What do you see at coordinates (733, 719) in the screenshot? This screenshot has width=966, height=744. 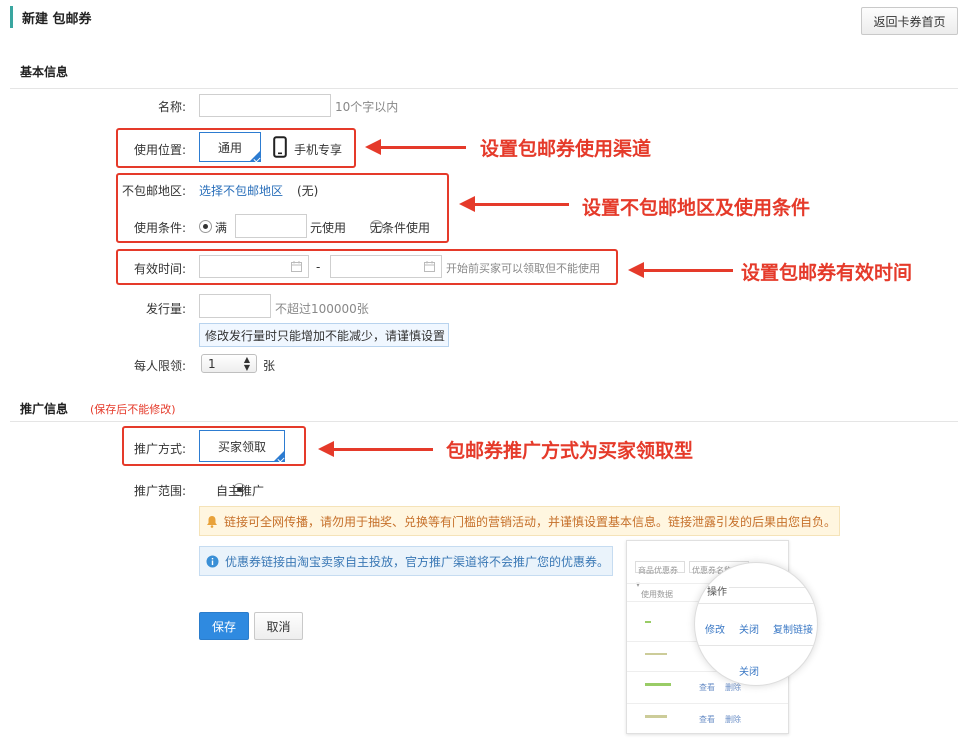 I see `preview-row-delete: 删除` at bounding box center [733, 719].